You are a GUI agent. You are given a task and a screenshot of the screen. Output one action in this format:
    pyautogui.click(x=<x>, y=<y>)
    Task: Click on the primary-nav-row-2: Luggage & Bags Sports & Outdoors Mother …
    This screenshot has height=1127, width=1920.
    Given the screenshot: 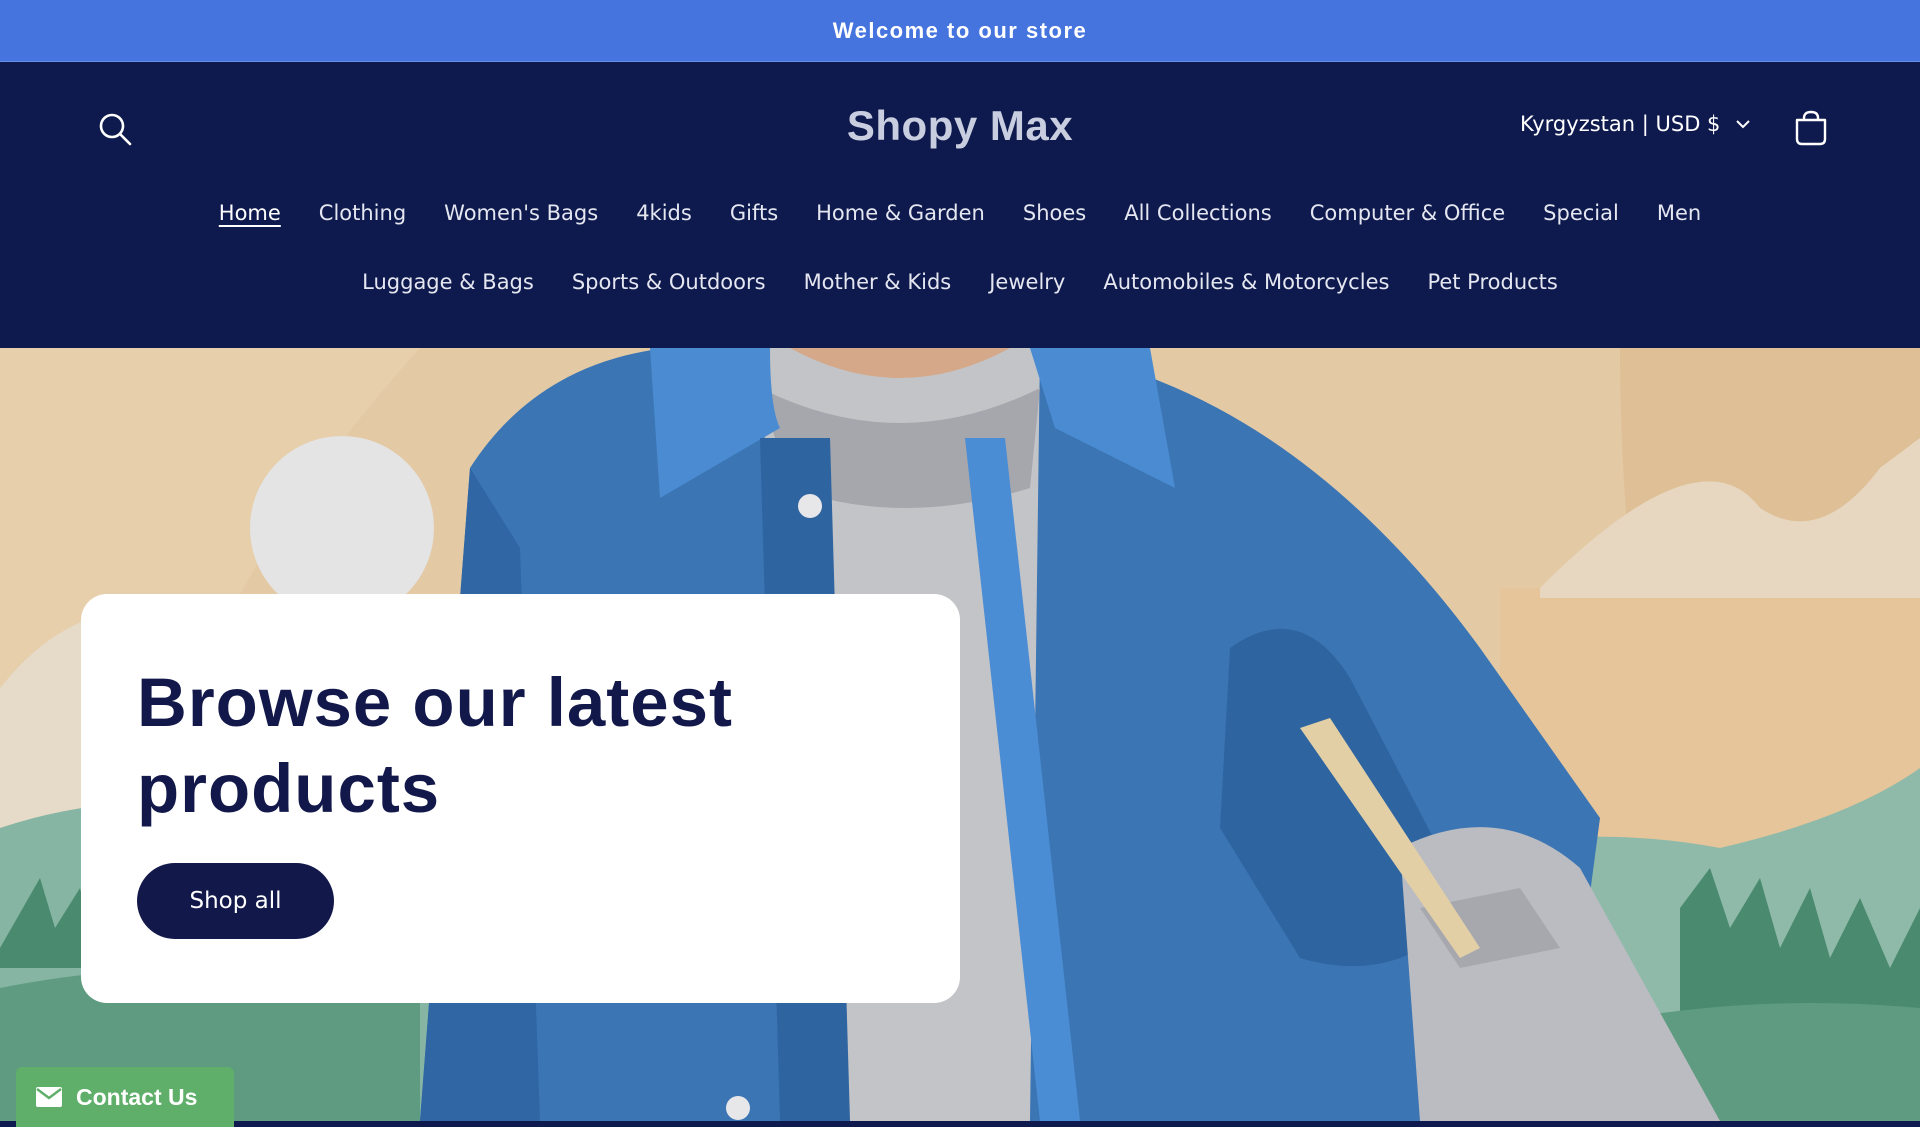 What is the action you would take?
    pyautogui.click(x=960, y=282)
    